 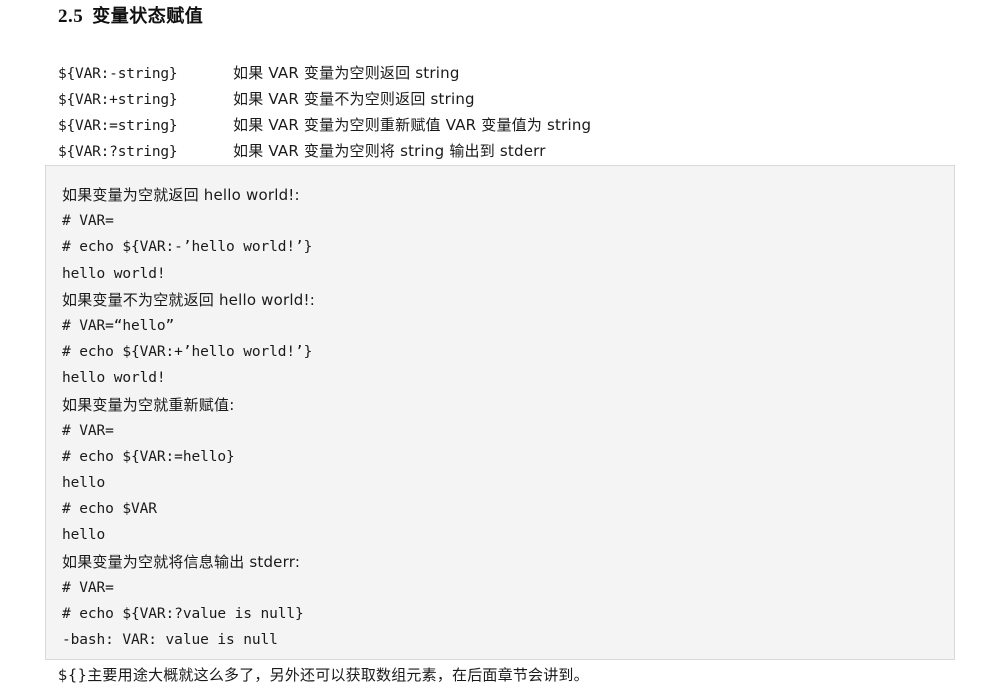 I want to click on syntax-row: ${VAR:+string} 如果 VAR 变量不为空则返回 string, so click(x=508, y=101).